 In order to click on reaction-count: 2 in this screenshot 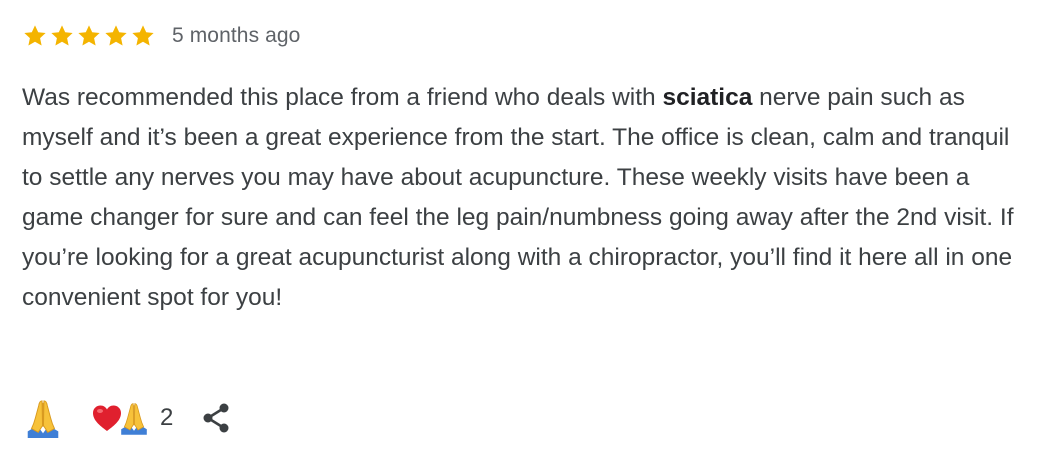, I will do `click(167, 417)`.